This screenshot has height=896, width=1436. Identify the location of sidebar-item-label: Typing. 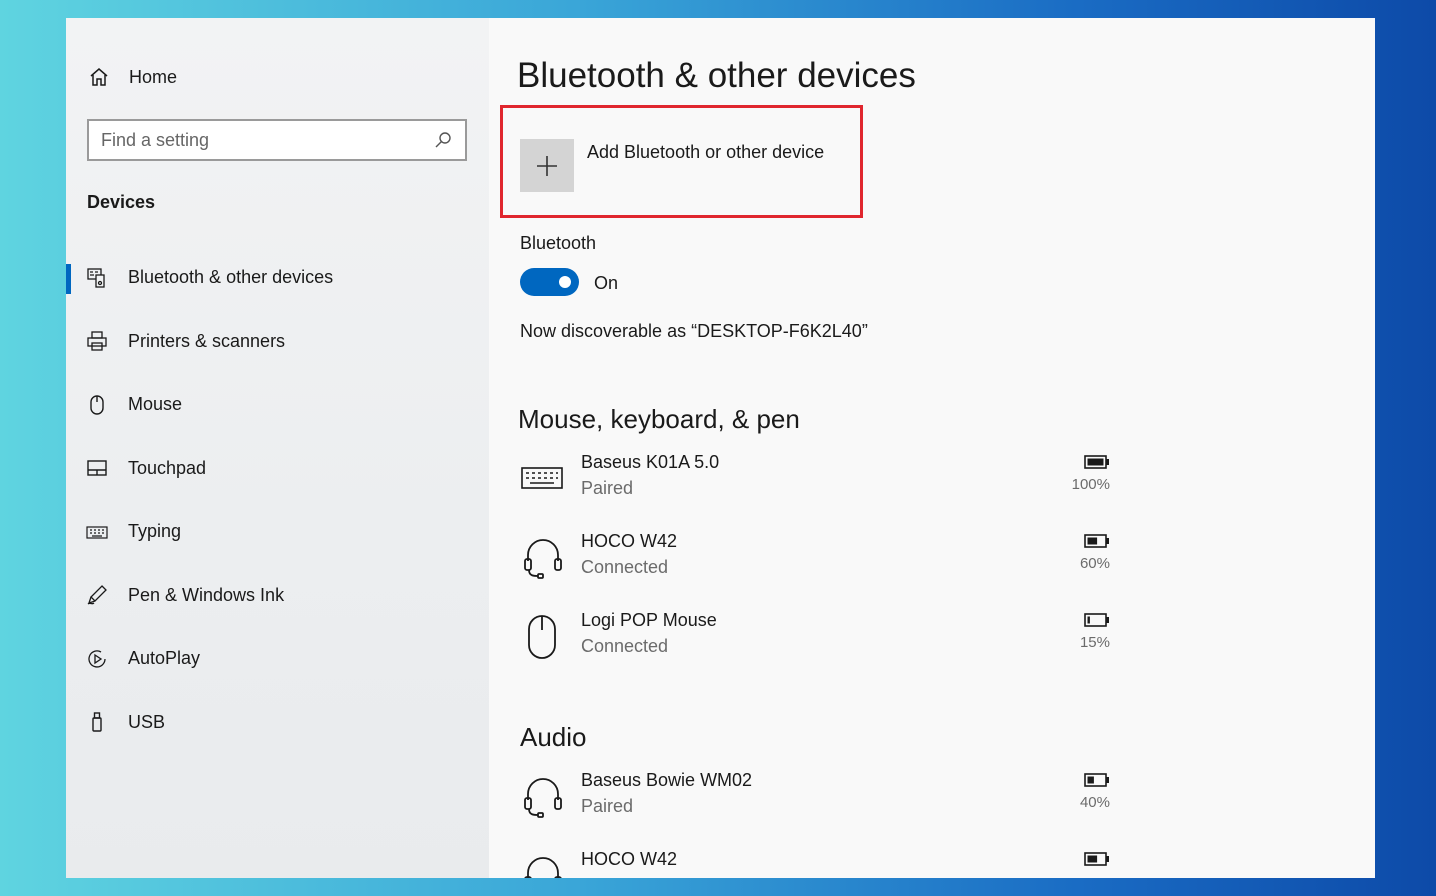
(155, 531).